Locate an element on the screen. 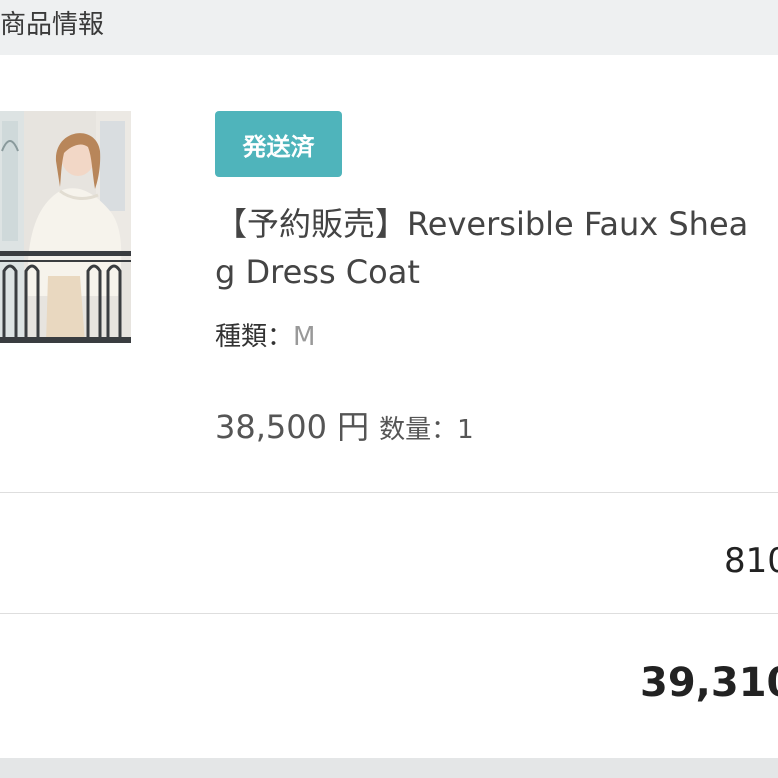 The height and width of the screenshot is (778, 778). variant-value: M is located at coordinates (304, 337).